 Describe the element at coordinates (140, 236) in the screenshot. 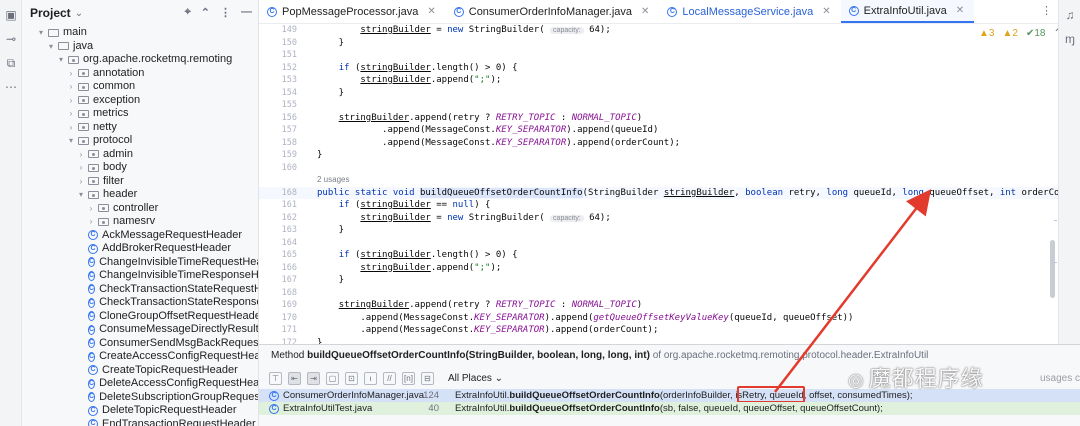

I see `tree-item: C AckMessageRequestHeader` at that location.